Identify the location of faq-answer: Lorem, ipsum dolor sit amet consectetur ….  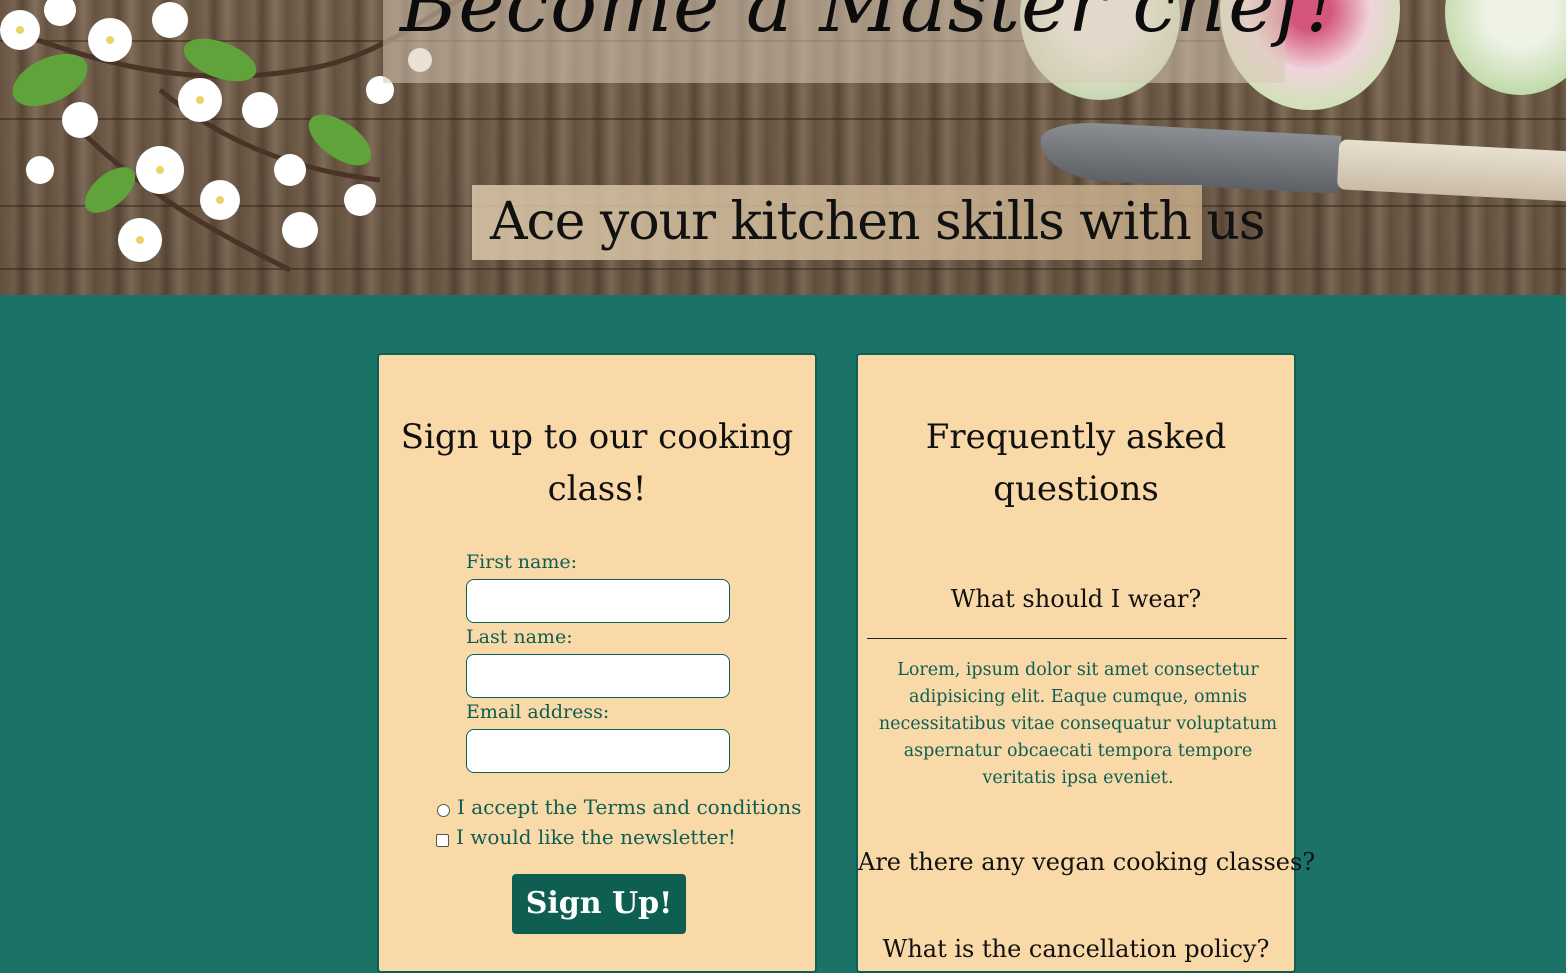
(1078, 724).